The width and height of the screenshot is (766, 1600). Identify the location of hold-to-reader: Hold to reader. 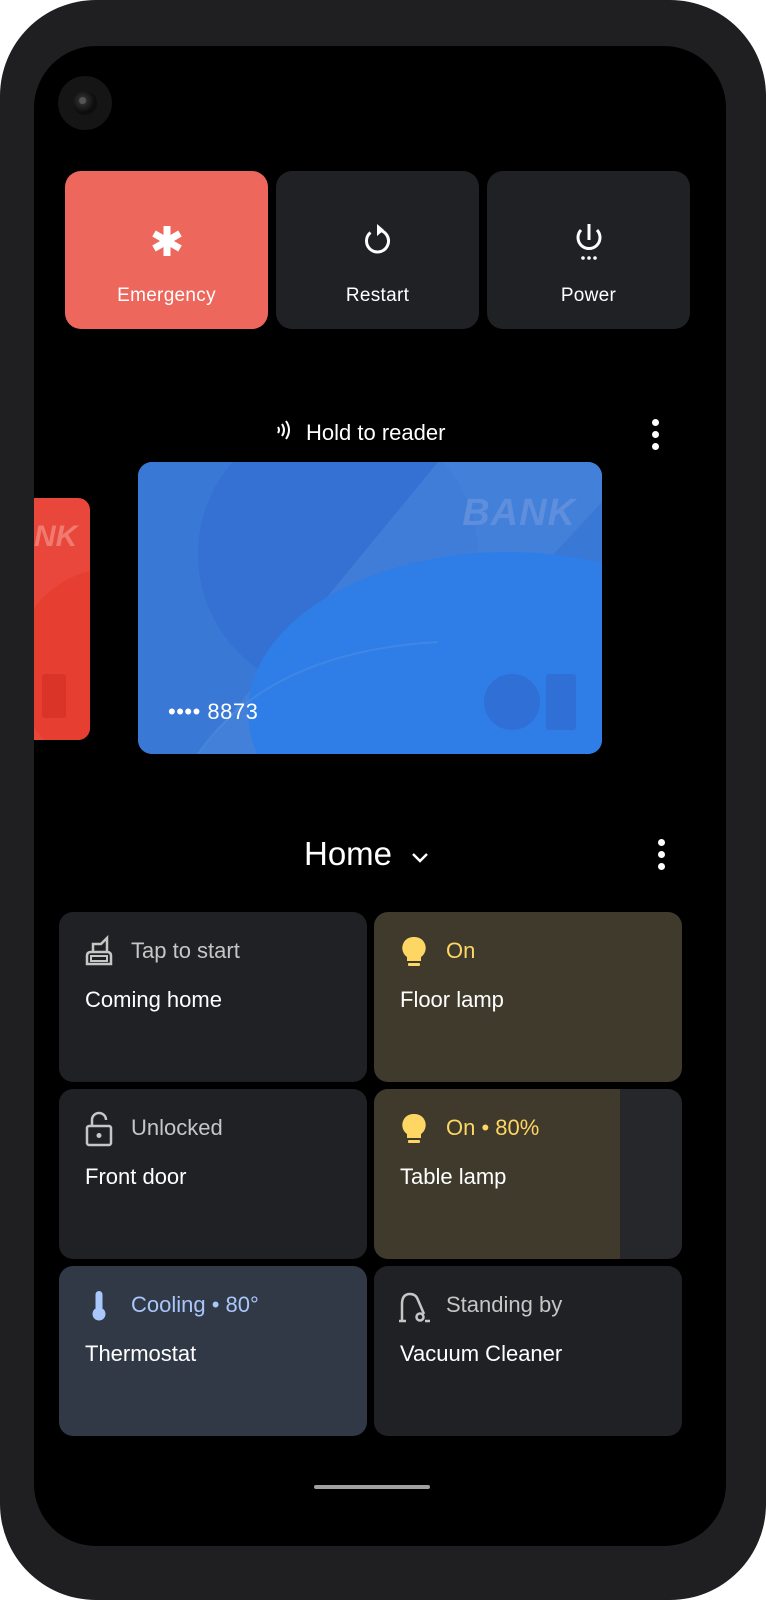
(359, 433).